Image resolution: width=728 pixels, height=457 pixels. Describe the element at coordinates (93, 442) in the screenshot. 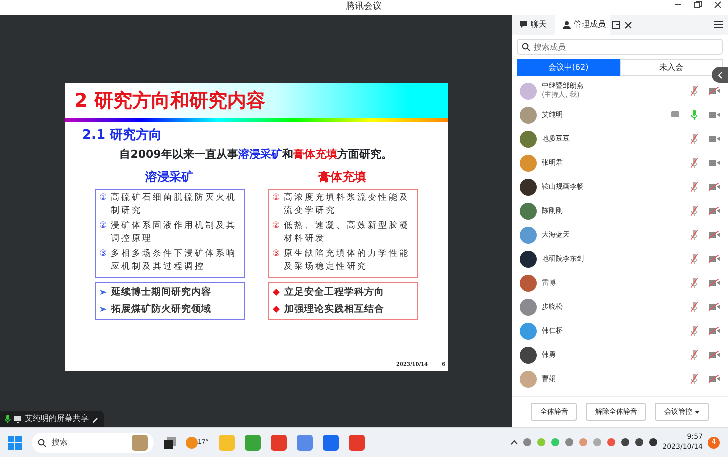

I see `taskbar-search-field: 搜索` at that location.